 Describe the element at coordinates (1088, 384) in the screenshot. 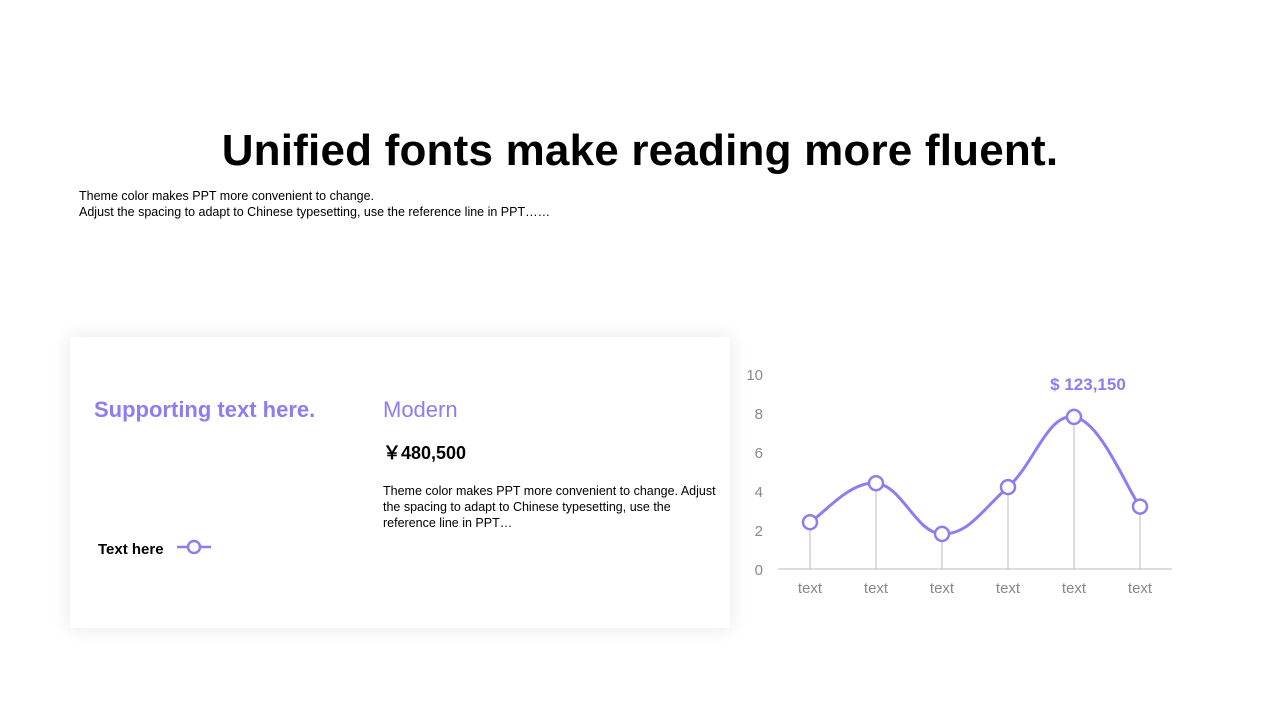

I see `data-label: $ 123,150` at that location.